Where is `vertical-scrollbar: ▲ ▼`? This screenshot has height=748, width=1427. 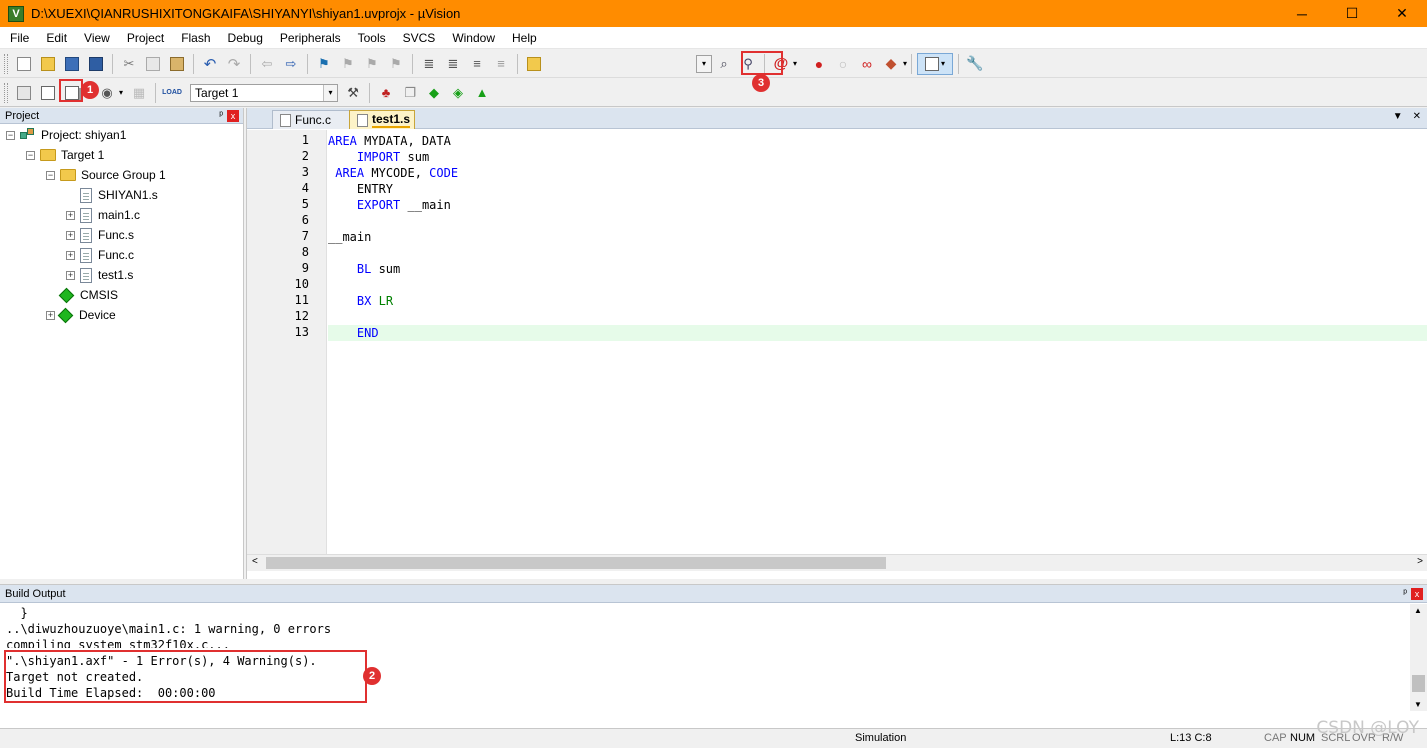
vertical-scrollbar: ▲ ▼ is located at coordinates (1418, 657).